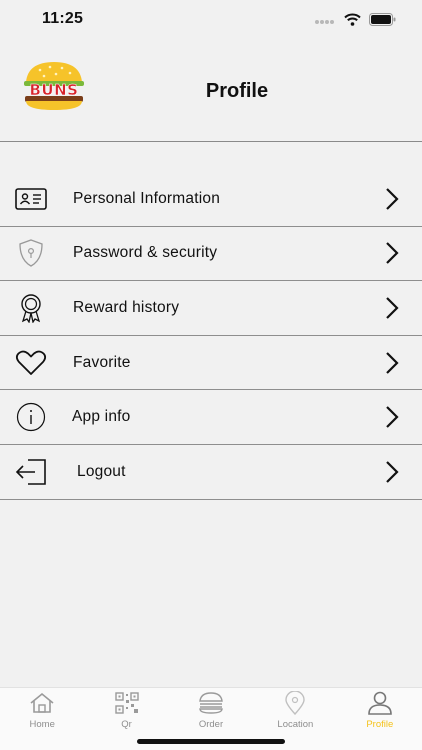  I want to click on user-icon, so click(380, 703).